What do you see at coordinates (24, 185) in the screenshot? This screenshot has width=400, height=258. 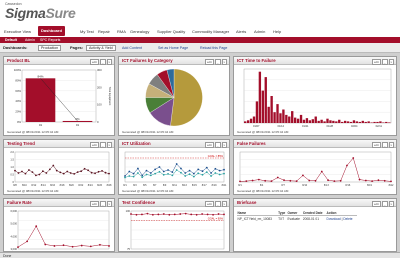 I see `x-tick-label: 8/10` at bounding box center [24, 185].